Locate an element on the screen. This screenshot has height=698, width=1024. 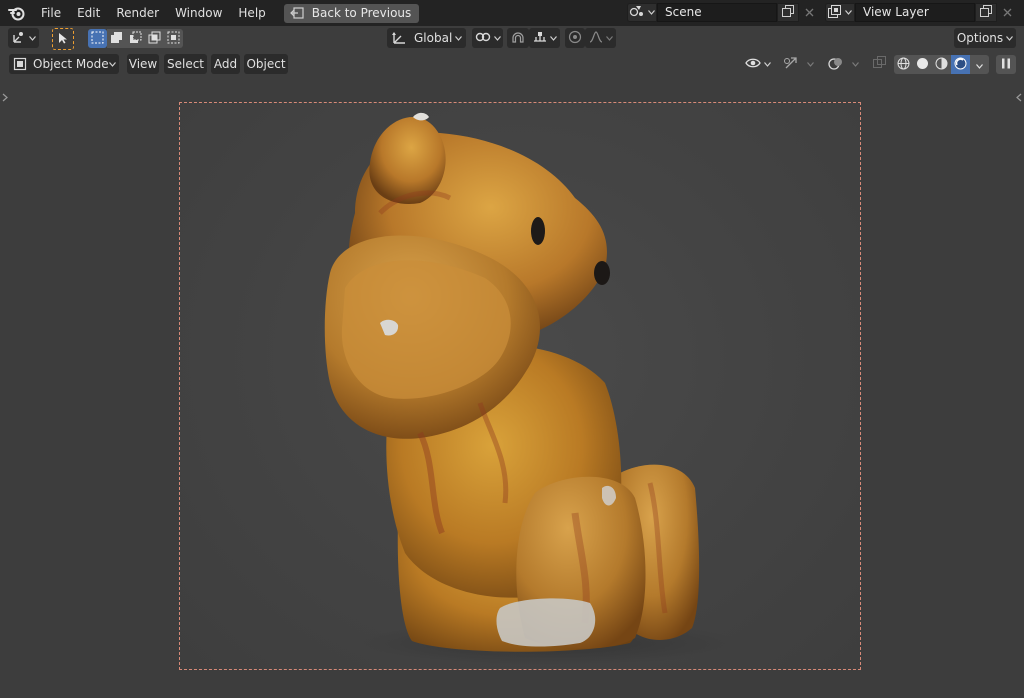
menu-render: Render is located at coordinates (137, 13).